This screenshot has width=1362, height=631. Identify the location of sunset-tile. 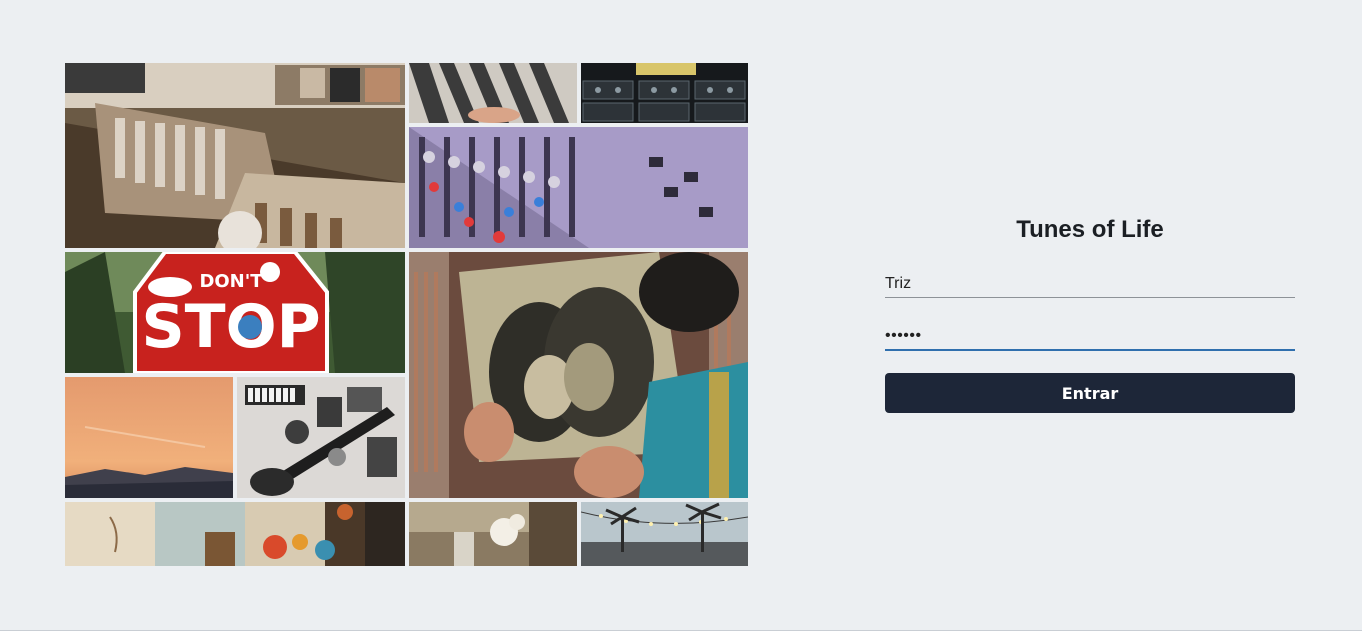
(149, 437).